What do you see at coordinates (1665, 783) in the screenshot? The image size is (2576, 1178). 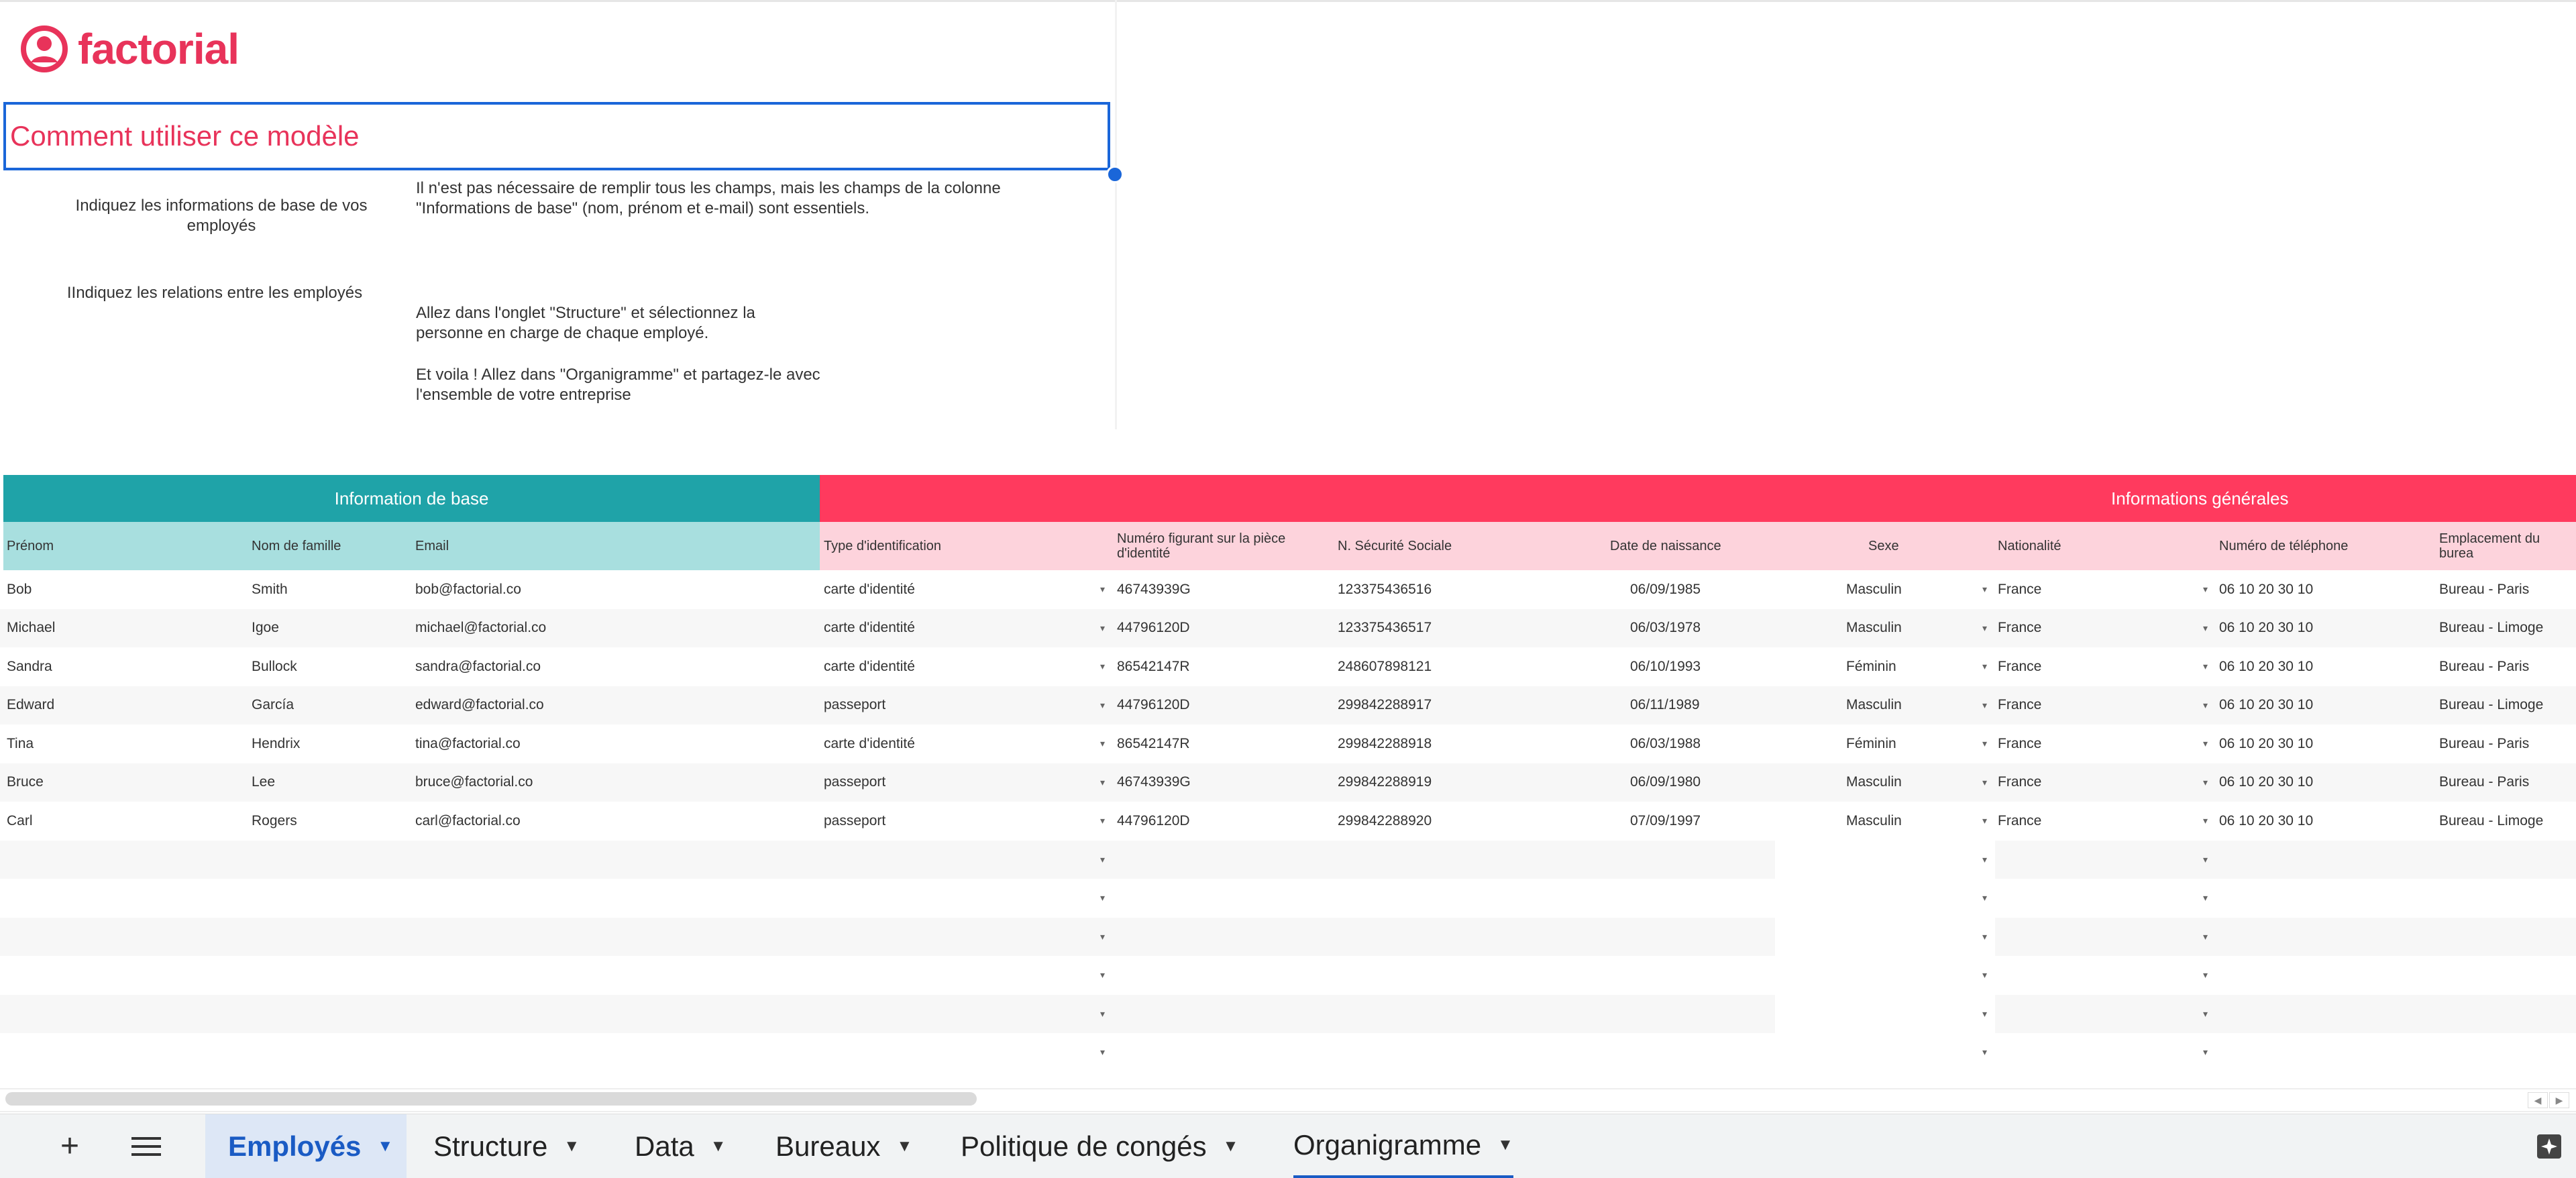 I see `cell-naissance: 06/09/1980` at bounding box center [1665, 783].